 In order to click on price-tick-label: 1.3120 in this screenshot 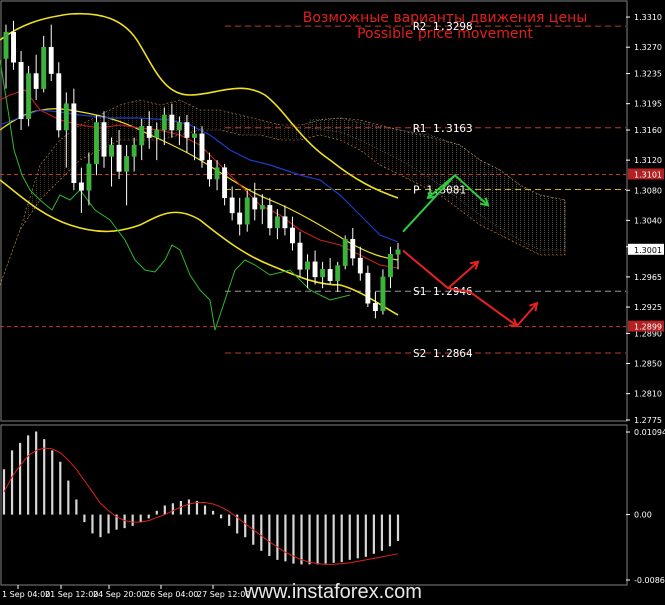, I will do `click(648, 160)`.